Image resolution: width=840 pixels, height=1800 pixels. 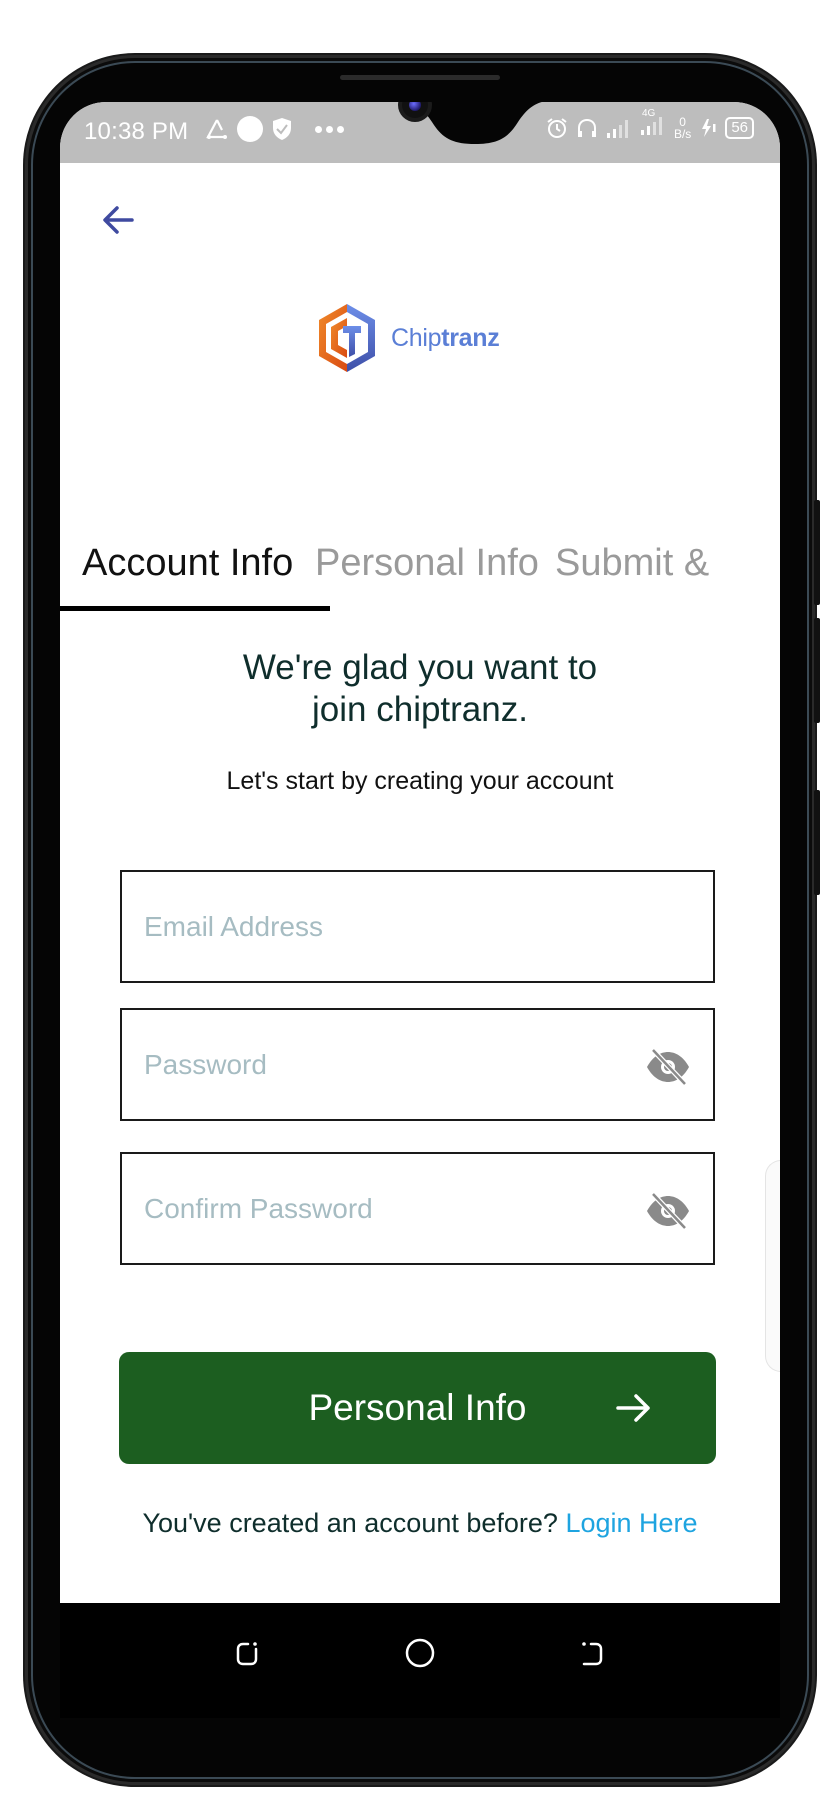 What do you see at coordinates (420, 781) in the screenshot?
I see `page-subheading: Let's start by creating your account` at bounding box center [420, 781].